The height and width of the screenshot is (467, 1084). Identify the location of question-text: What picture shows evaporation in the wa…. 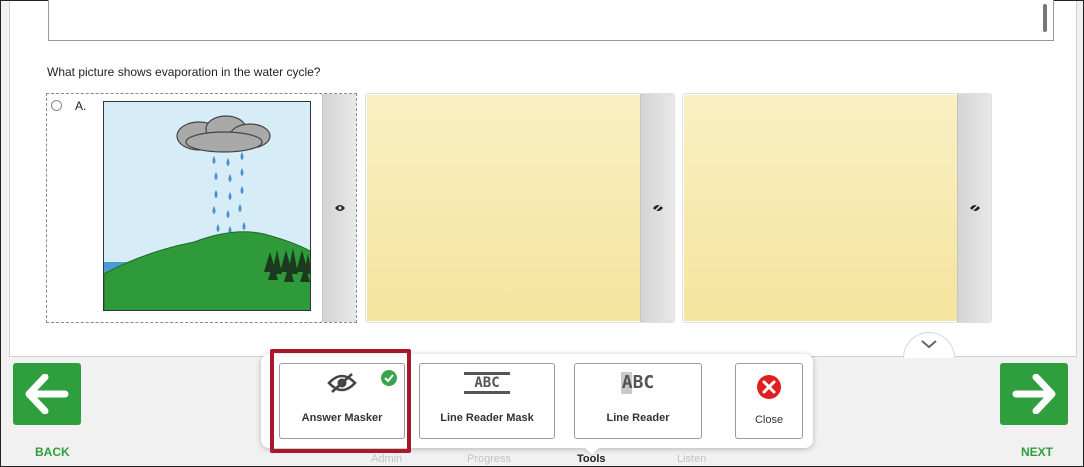
(184, 72).